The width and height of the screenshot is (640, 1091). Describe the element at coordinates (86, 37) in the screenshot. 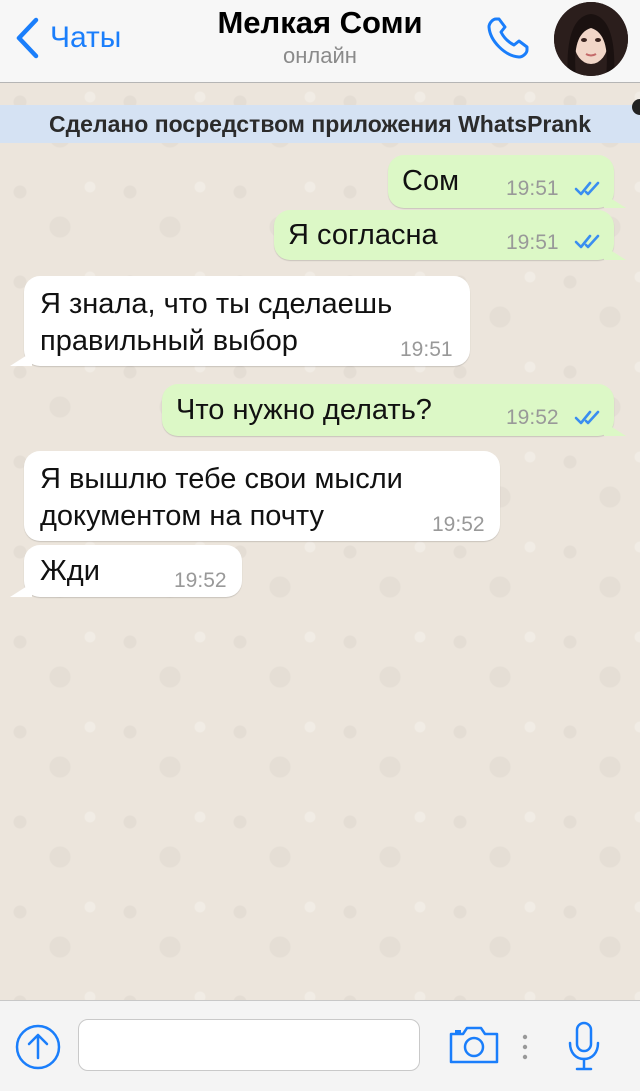

I see `back-label: Чаты` at that location.